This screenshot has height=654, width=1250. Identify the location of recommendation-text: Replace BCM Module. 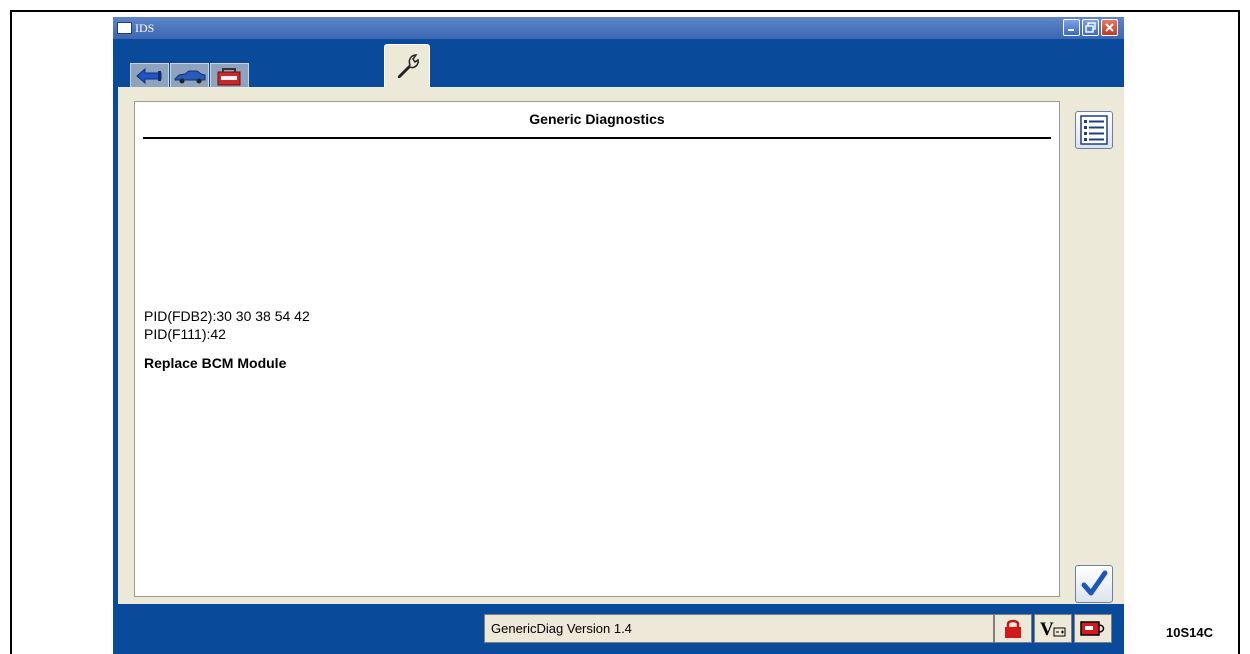
(215, 363).